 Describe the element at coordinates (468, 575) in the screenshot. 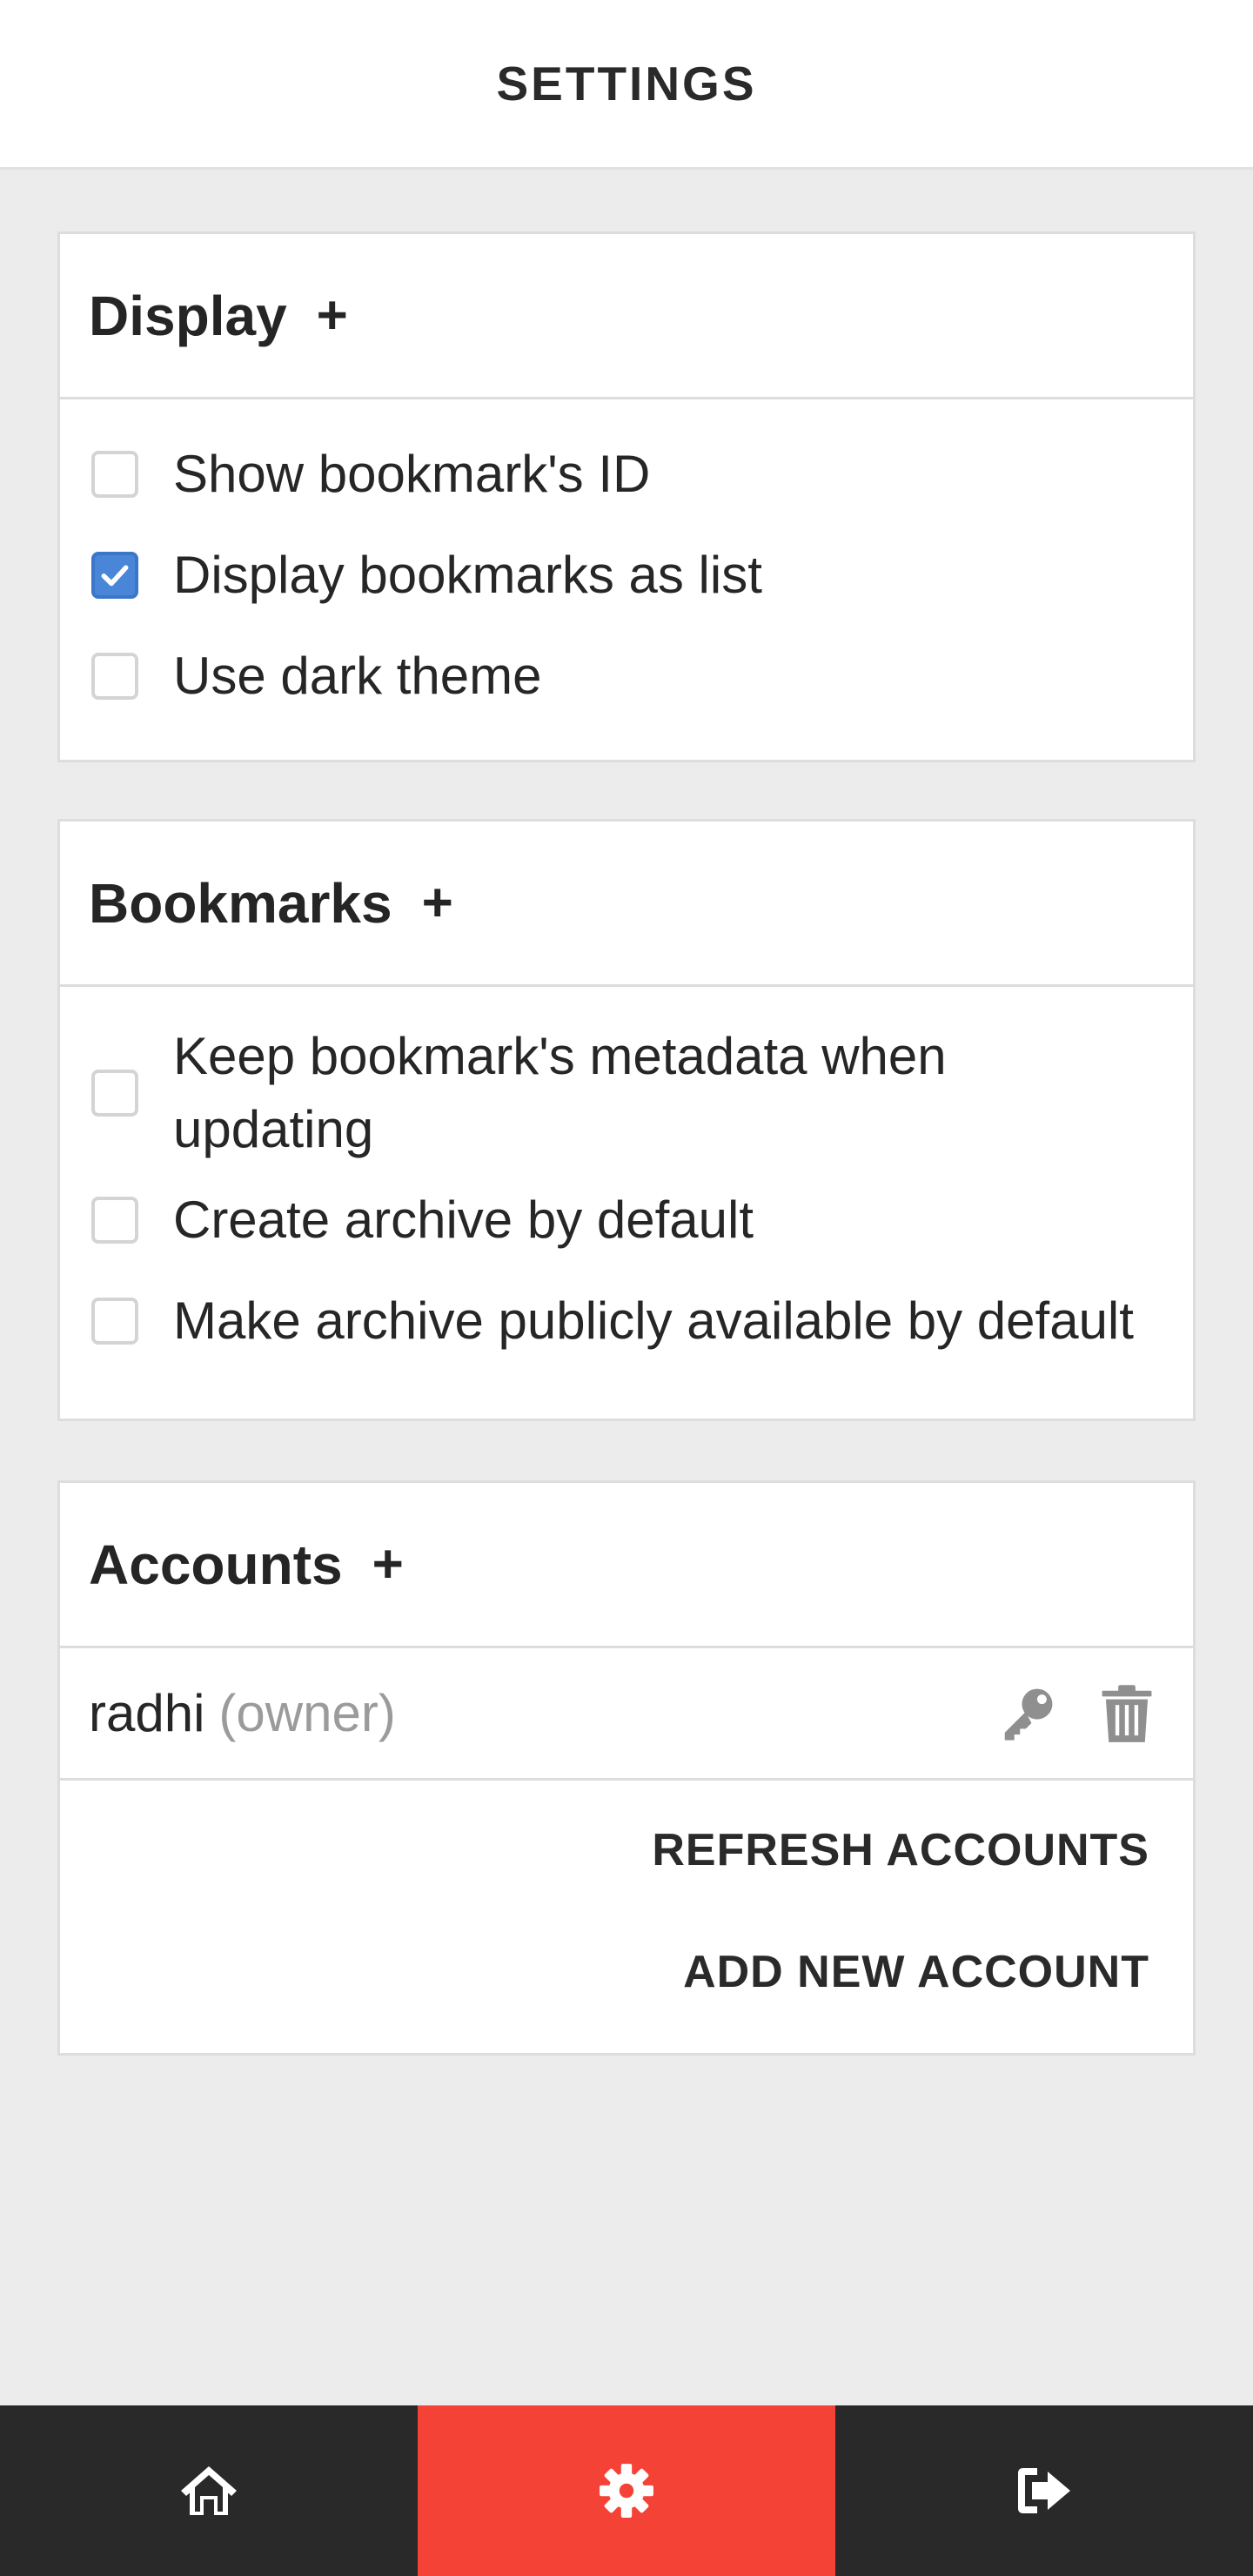

I see `option-label: Display bookmarks as list` at that location.